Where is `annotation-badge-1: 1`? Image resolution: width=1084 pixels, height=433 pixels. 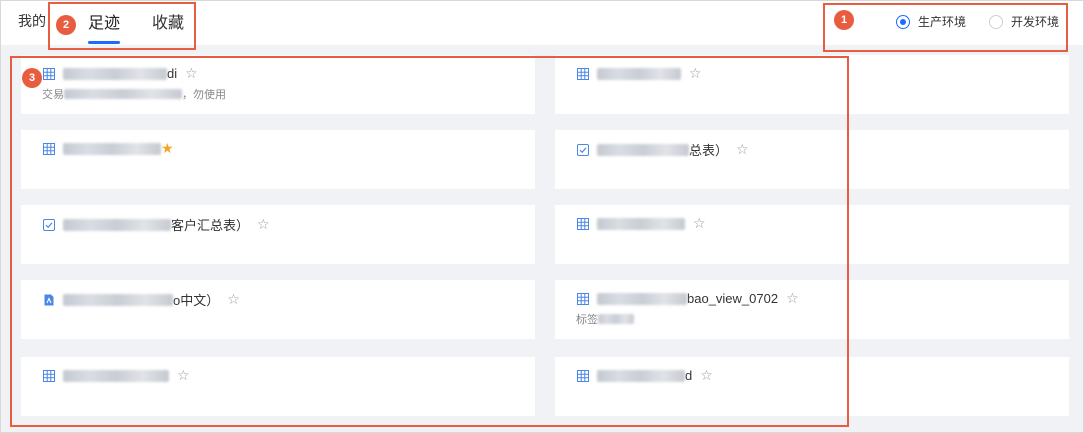 annotation-badge-1: 1 is located at coordinates (844, 20).